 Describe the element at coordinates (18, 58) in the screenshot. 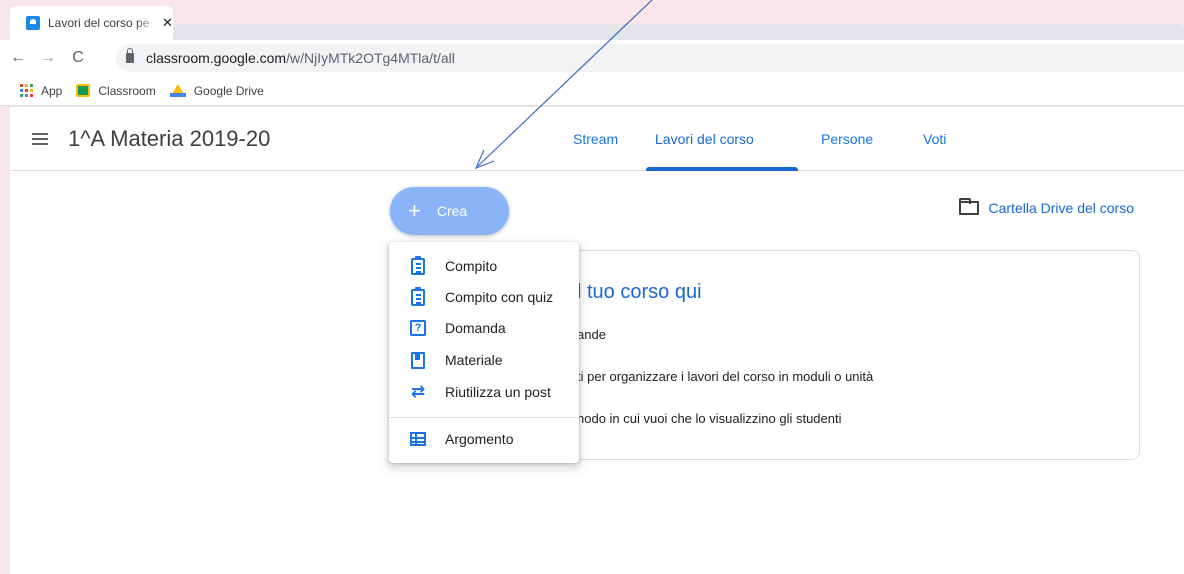

I see `back-arrow-icon: ←` at that location.